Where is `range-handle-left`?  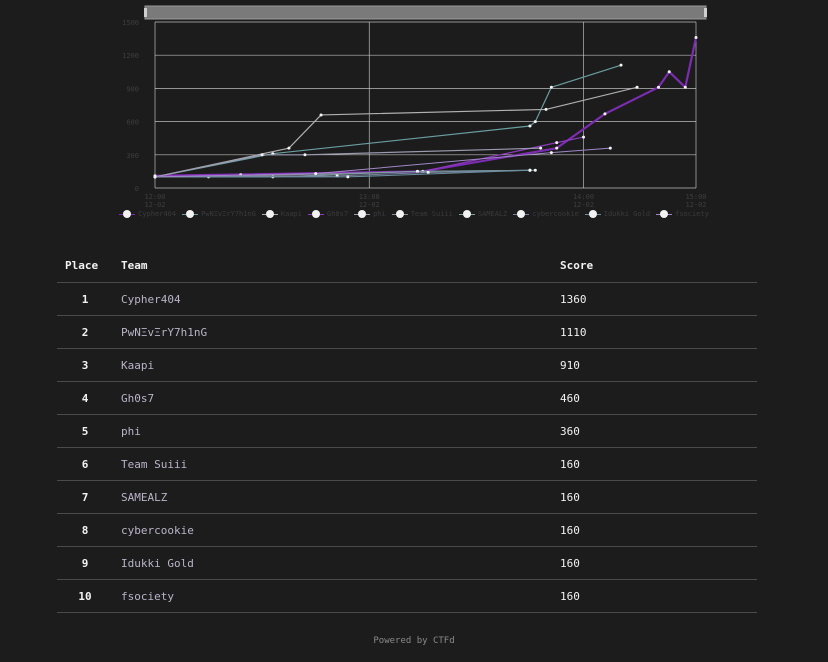
range-handle-left is located at coordinates (145, 12).